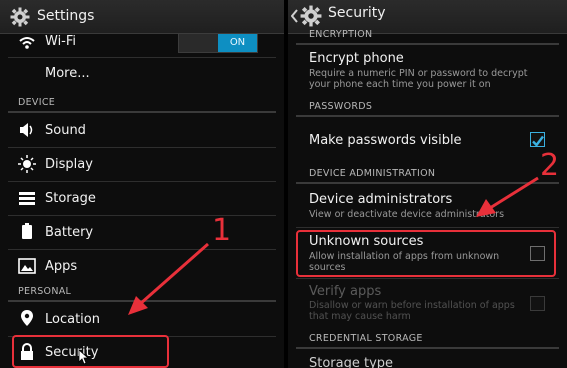  I want to click on location-label: Location, so click(72, 319).